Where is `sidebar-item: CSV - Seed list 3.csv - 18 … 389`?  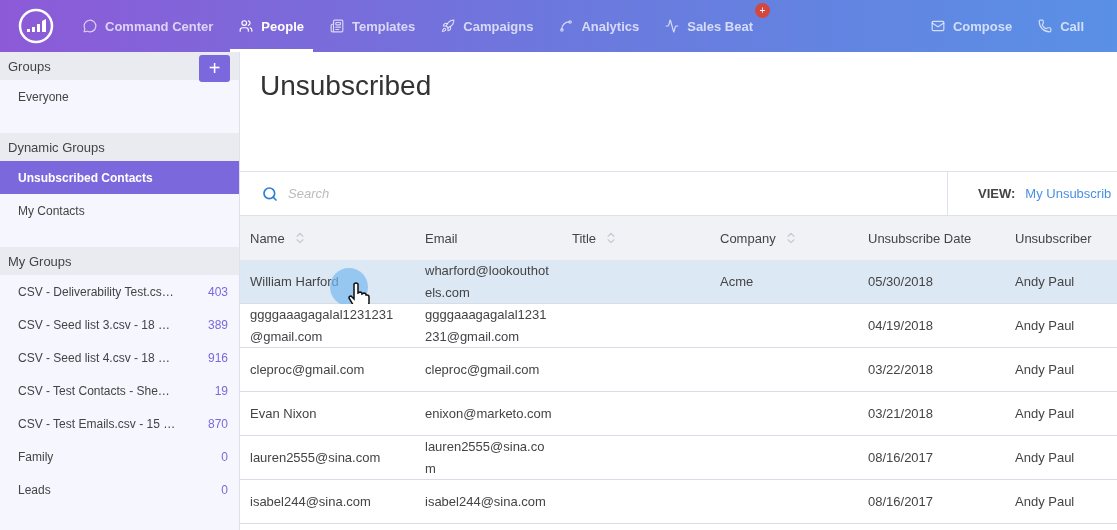
sidebar-item: CSV - Seed list 3.csv - 18 … 389 is located at coordinates (119, 324).